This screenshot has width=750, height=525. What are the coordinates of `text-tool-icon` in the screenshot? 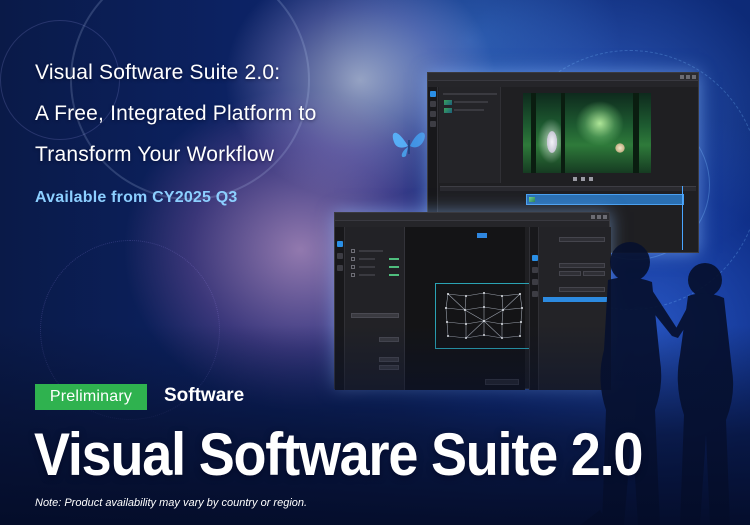 It's located at (433, 114).